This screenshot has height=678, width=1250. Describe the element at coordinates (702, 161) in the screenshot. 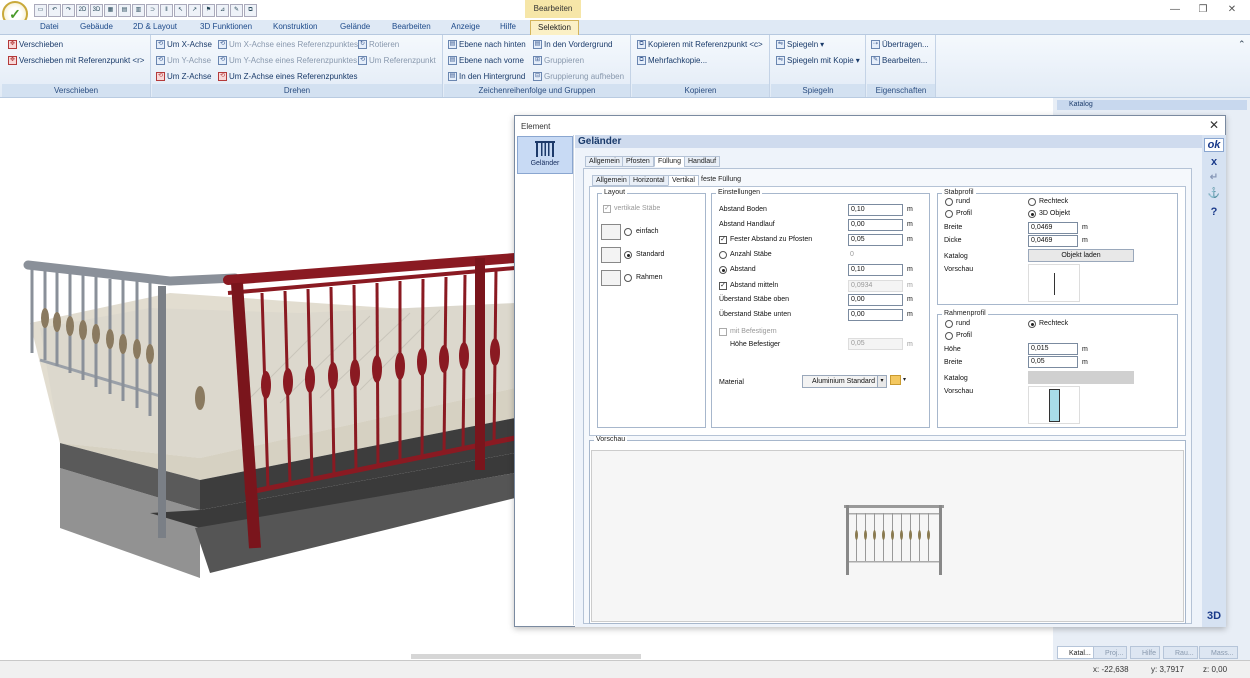

I see `tab-handlauf: Handlauf` at that location.